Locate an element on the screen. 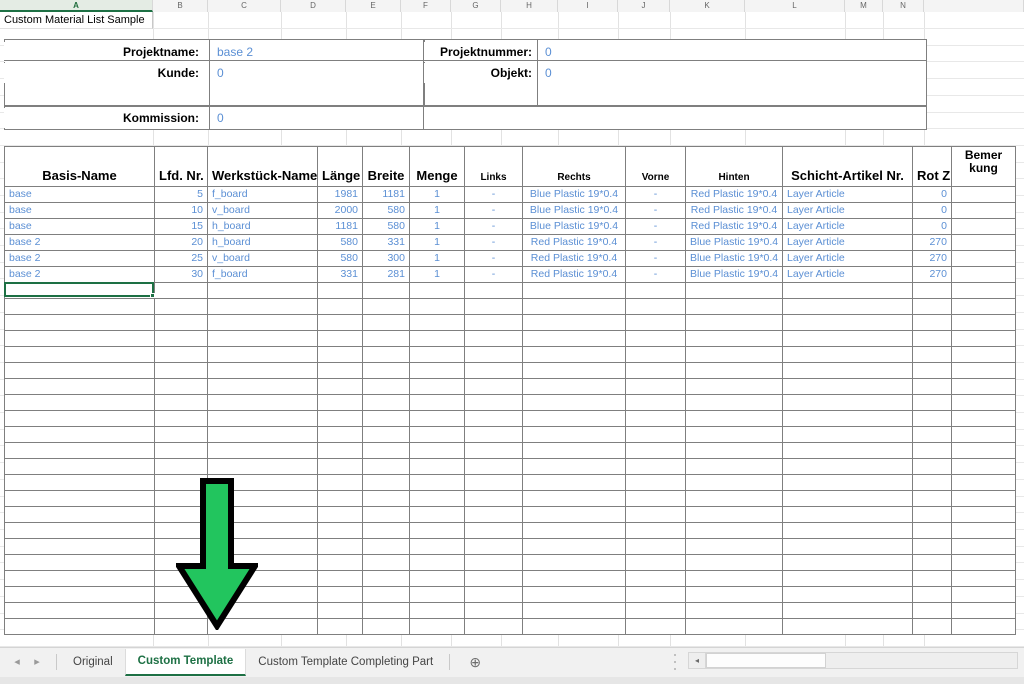 This screenshot has height=684, width=1024. table-cell: h_board is located at coordinates (262, 226).